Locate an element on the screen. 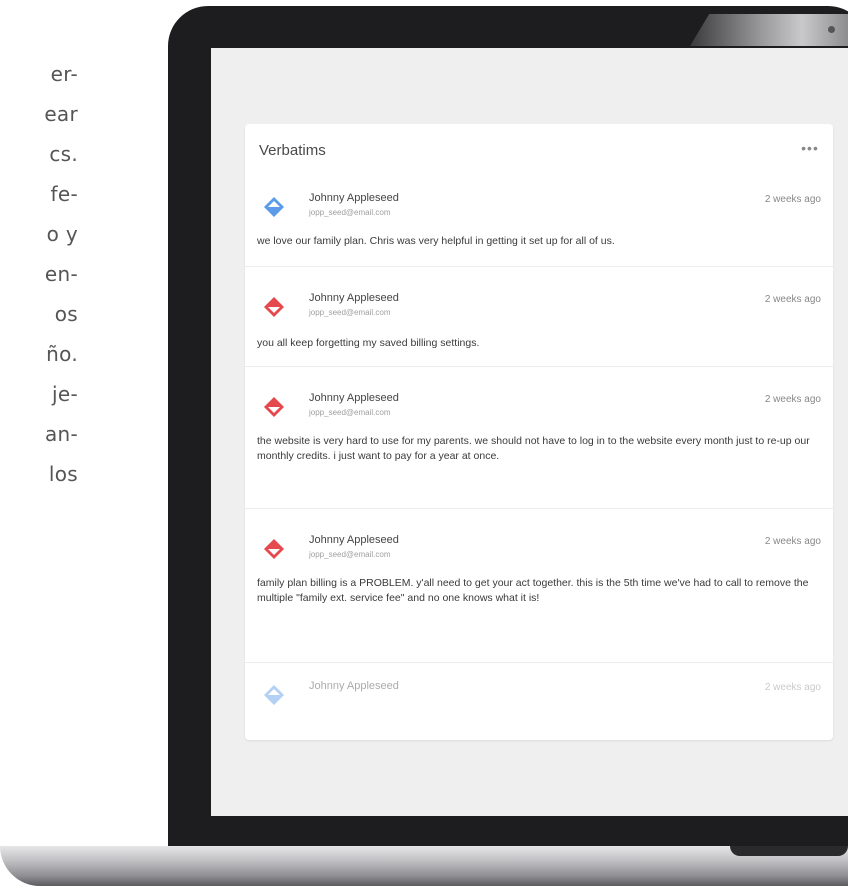 This screenshot has height=886, width=848. side-copy-line: en- is located at coordinates (61, 274).